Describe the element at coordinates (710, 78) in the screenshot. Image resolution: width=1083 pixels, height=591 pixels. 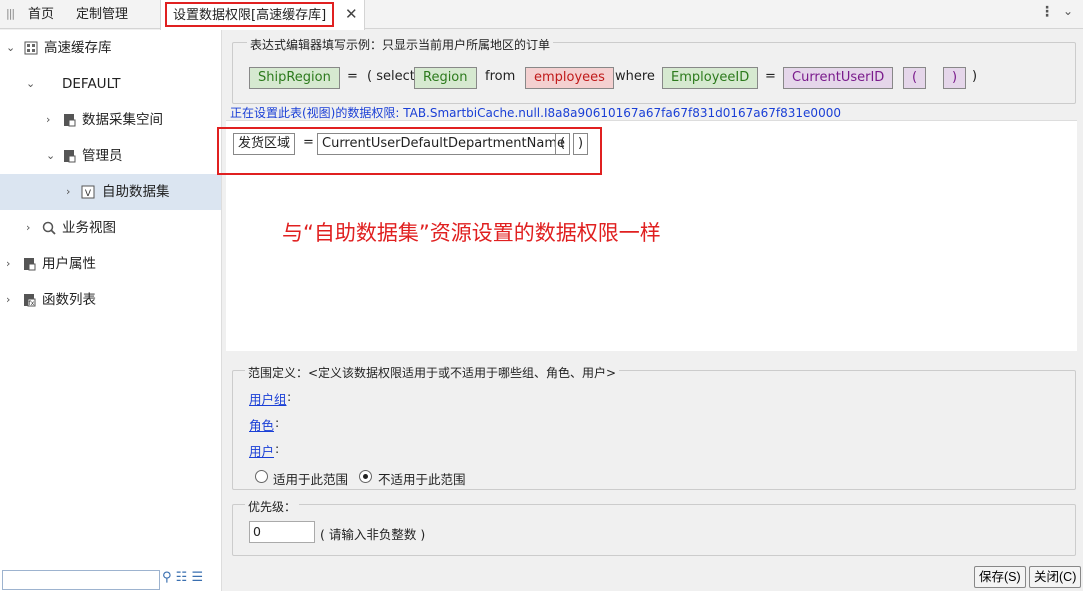
I see `example-token: EmployeeID` at that location.